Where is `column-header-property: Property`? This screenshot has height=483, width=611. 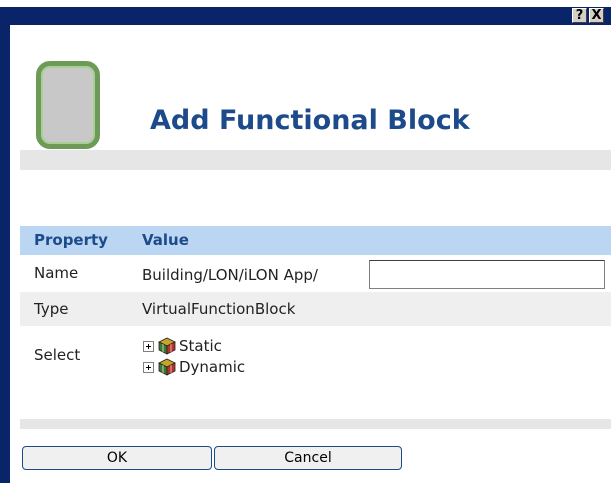 column-header-property: Property is located at coordinates (71, 240).